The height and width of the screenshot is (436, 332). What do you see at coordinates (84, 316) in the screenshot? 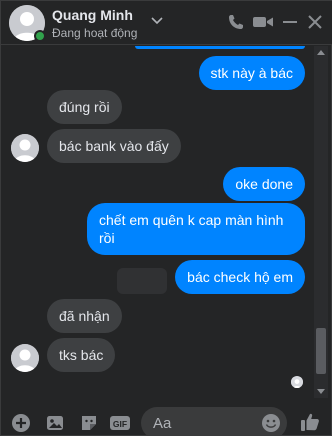
I see `message-incoming: đã nhận` at bounding box center [84, 316].